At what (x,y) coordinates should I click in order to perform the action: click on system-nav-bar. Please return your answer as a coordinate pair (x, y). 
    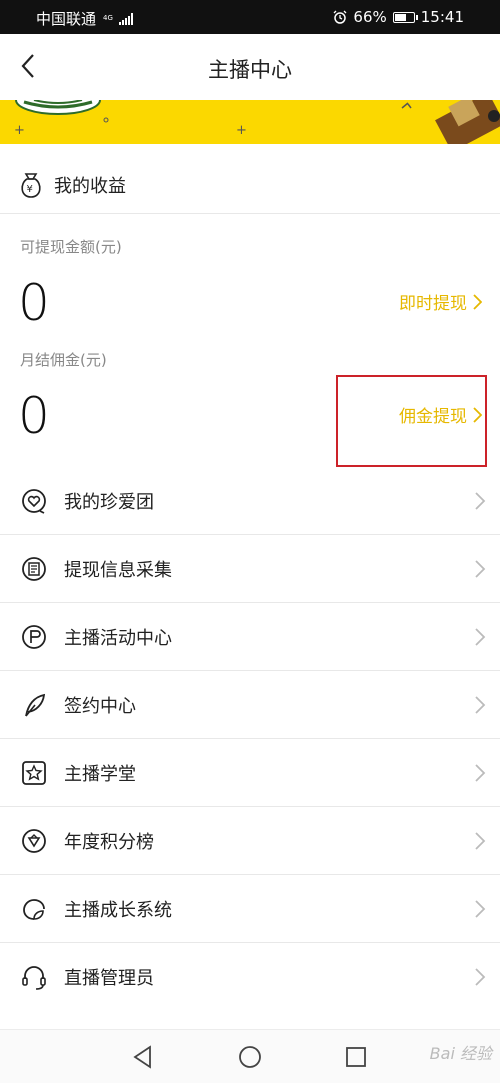
    Looking at the image, I should click on (250, 1056).